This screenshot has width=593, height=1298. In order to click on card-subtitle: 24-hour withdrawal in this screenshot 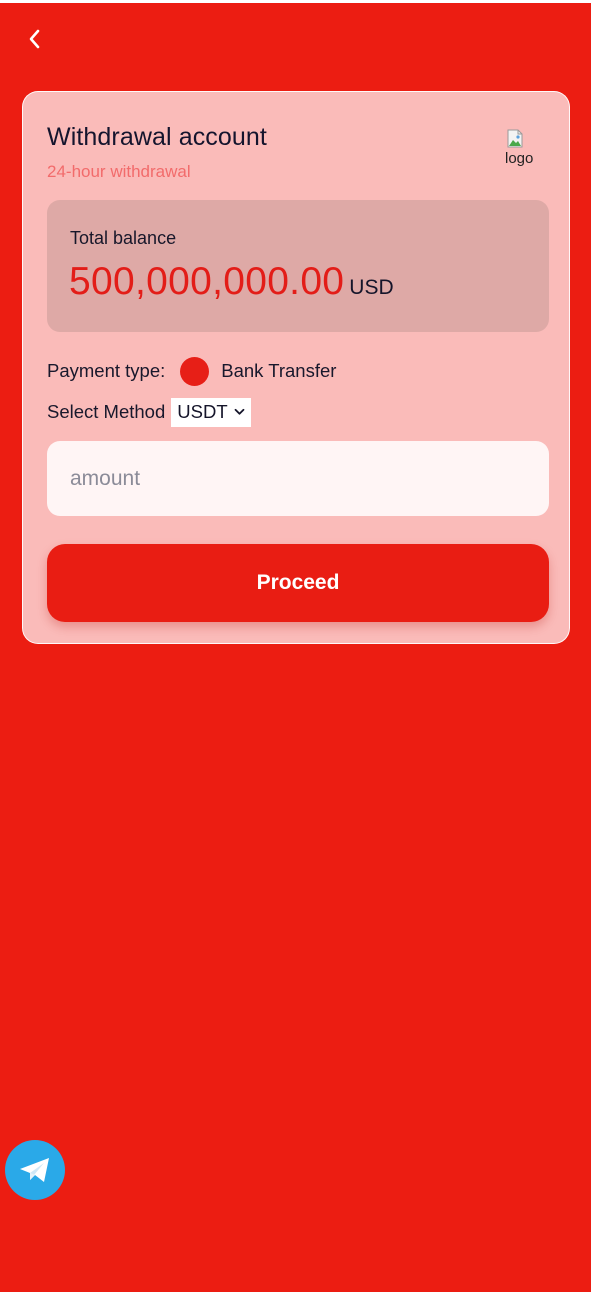, I will do `click(119, 171)`.